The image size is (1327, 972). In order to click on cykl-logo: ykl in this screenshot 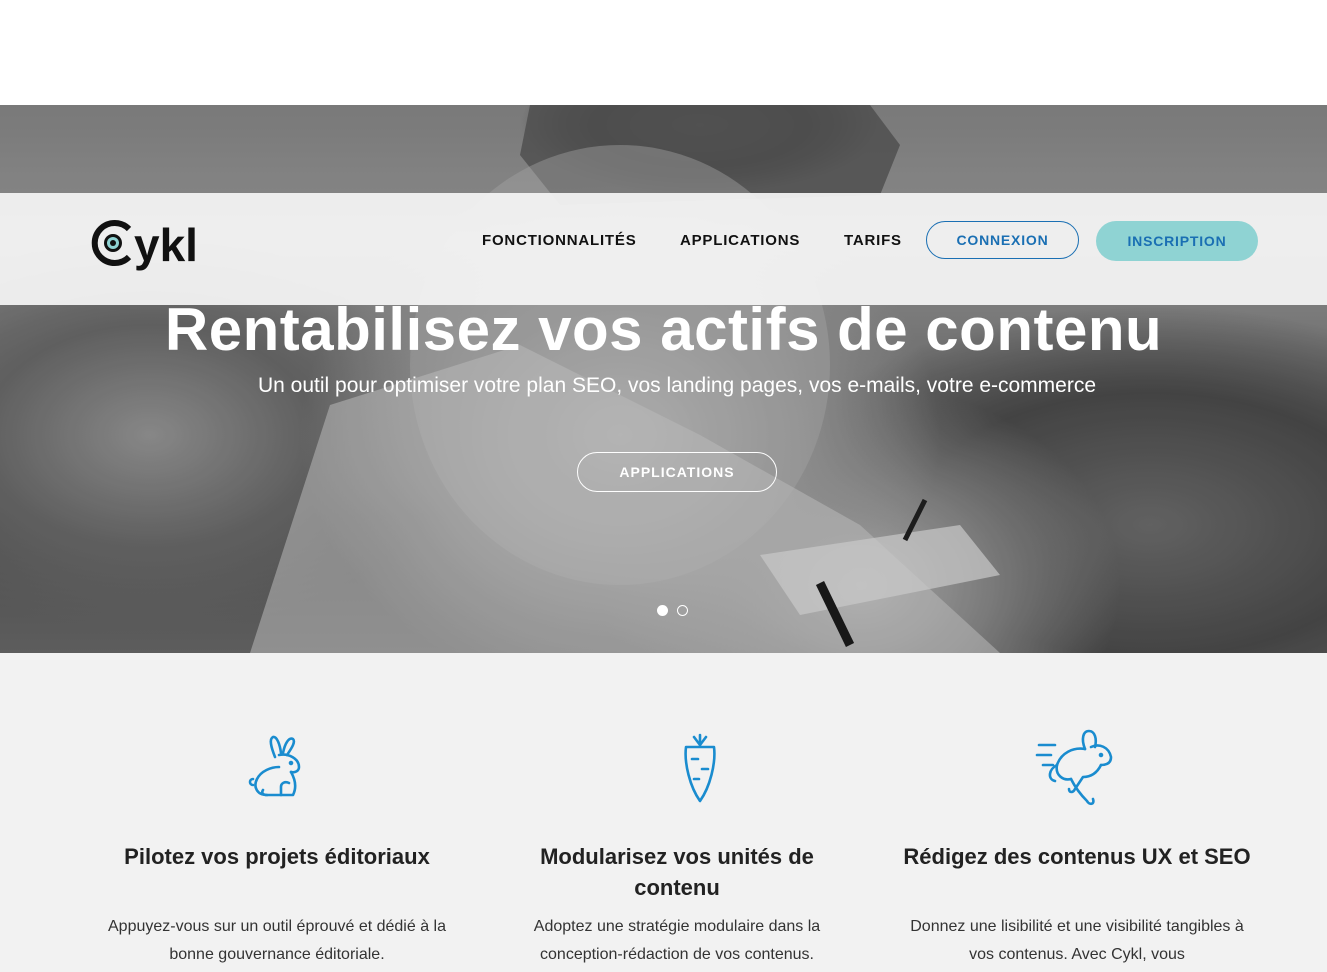, I will do `click(155, 249)`.